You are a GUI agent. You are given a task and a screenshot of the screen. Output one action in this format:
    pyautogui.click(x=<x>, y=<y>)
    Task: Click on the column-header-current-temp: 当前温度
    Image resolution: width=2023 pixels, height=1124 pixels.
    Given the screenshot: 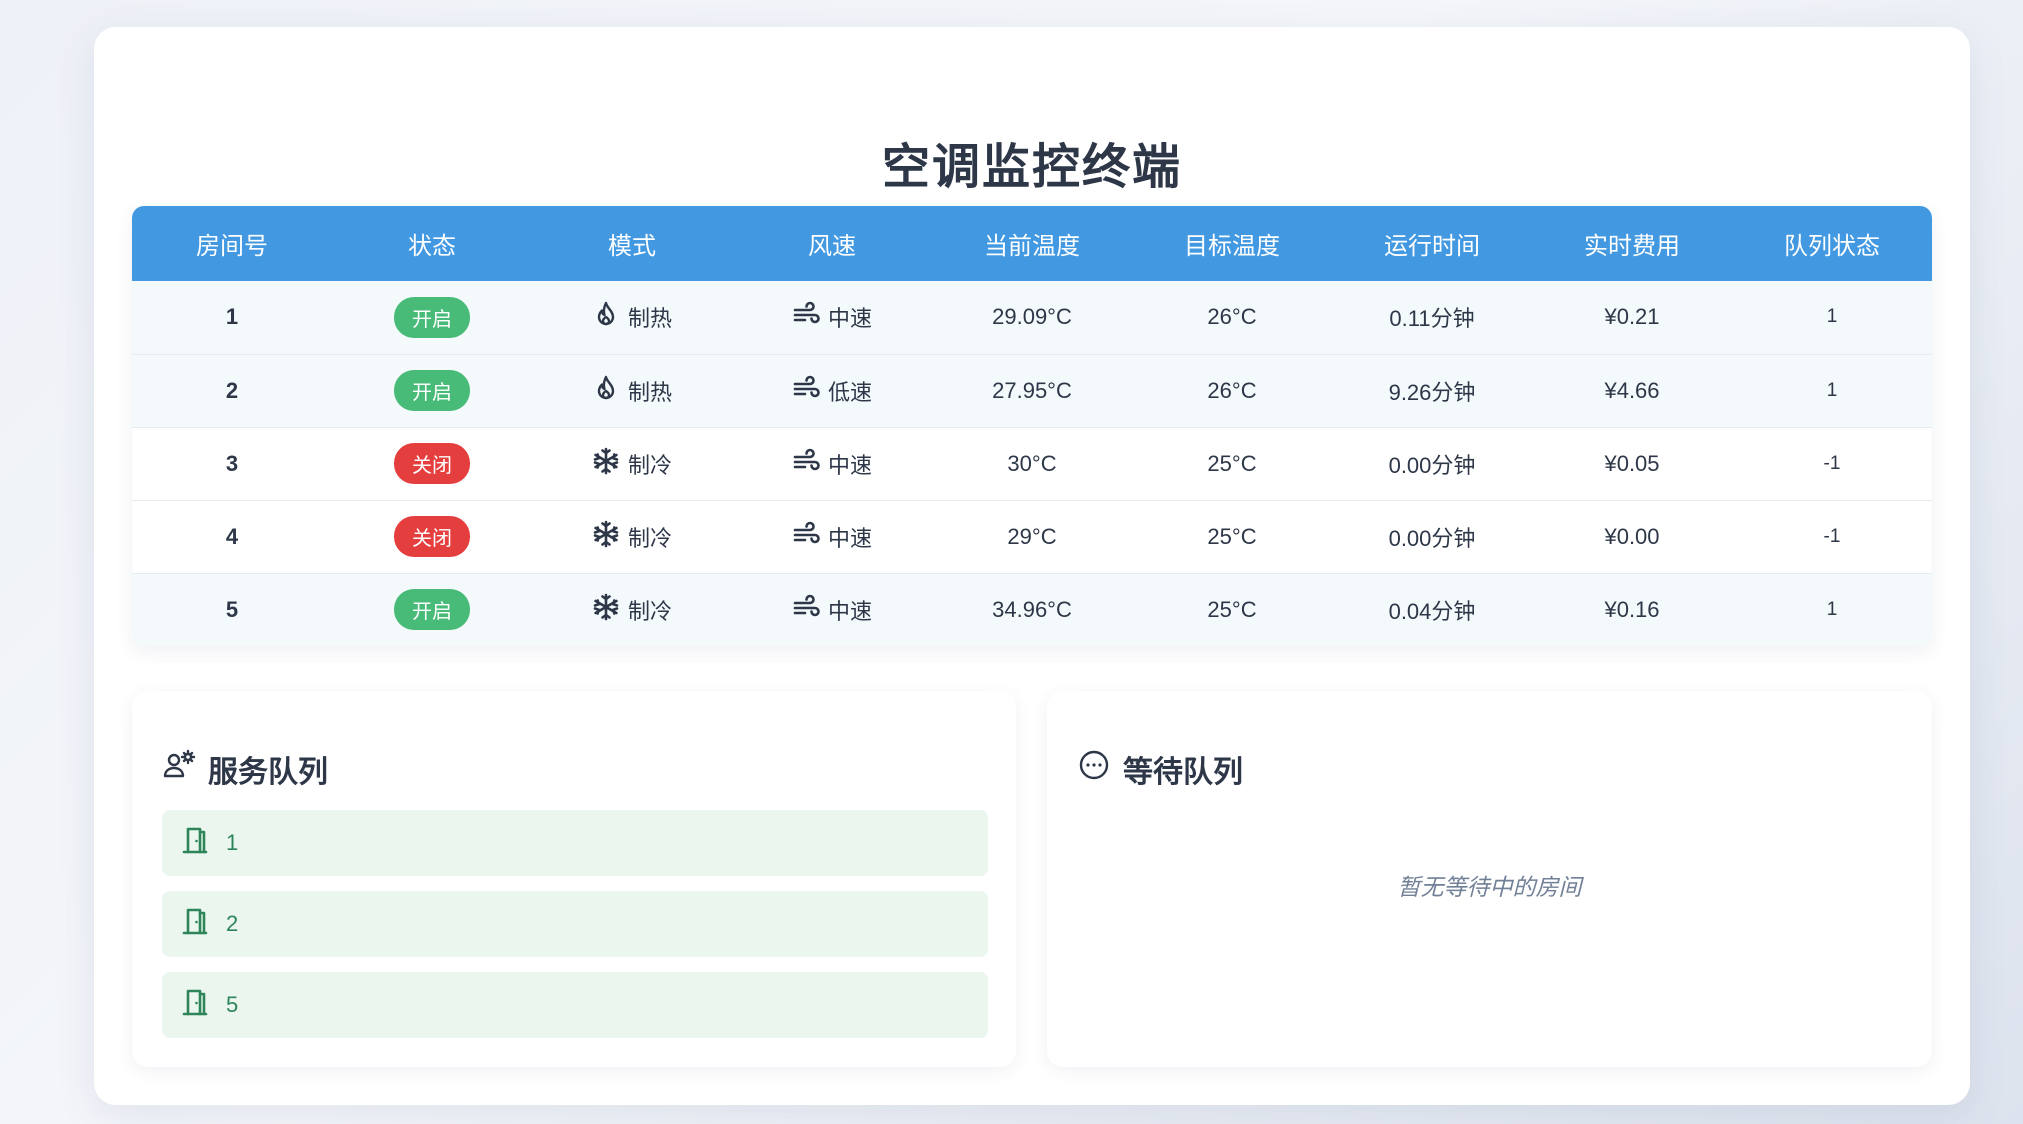 What is the action you would take?
    pyautogui.click(x=1032, y=246)
    